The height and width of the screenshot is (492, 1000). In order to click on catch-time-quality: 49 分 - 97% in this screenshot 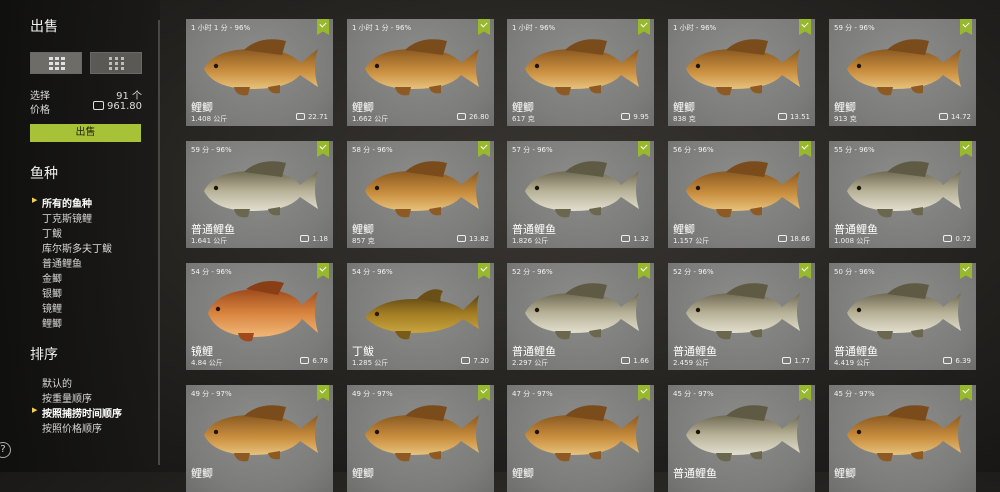, I will do `click(211, 394)`.